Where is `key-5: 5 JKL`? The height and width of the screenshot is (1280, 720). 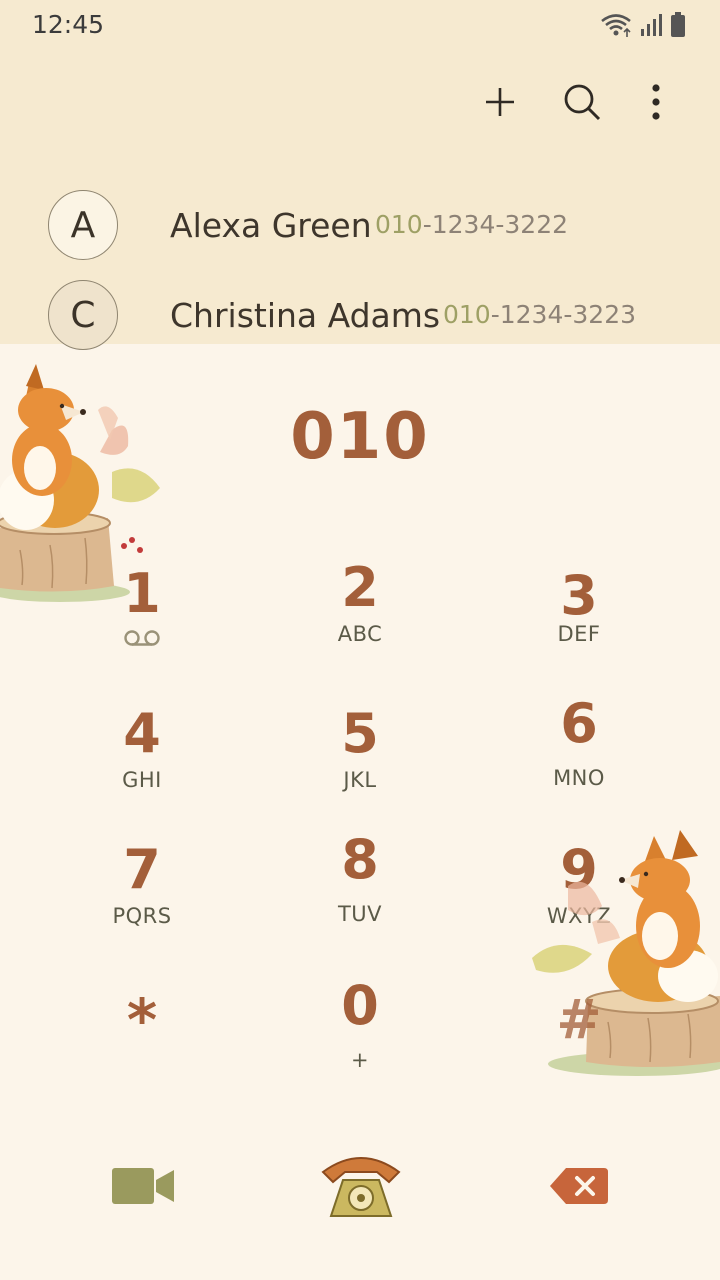
key-5: 5 JKL is located at coordinates (360, 759).